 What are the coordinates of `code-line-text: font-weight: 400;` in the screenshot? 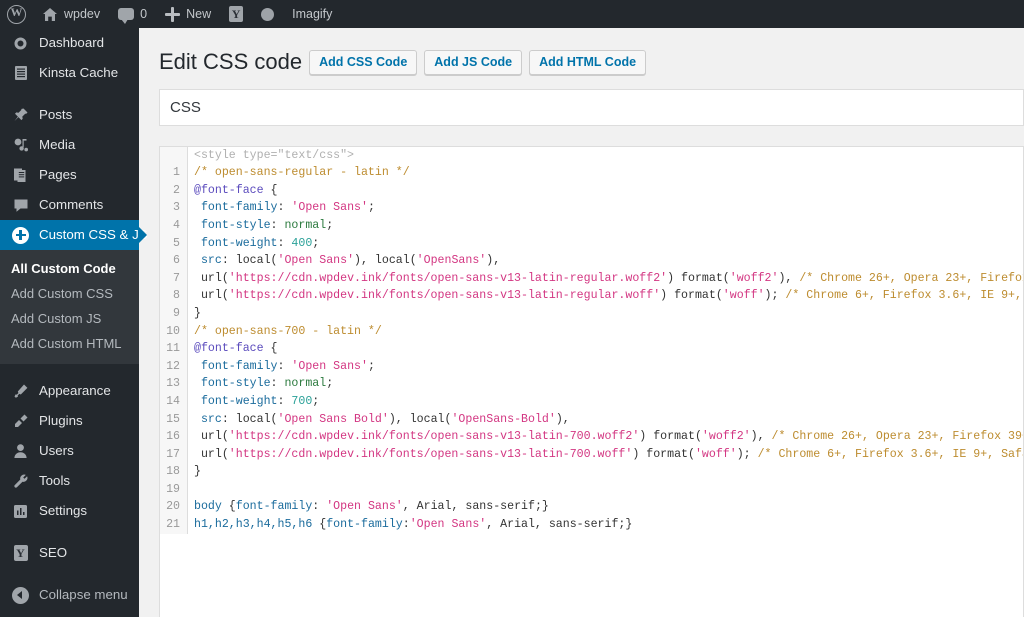 It's located at (257, 243).